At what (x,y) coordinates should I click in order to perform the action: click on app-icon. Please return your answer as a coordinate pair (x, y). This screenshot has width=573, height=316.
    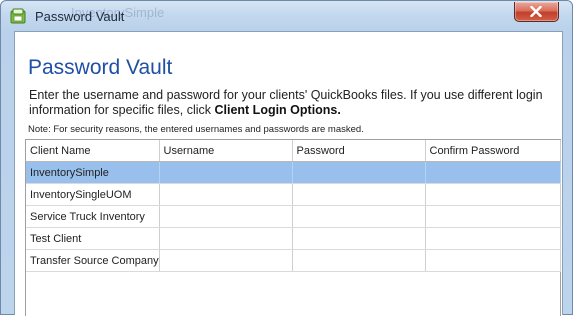
    Looking at the image, I should click on (18, 16).